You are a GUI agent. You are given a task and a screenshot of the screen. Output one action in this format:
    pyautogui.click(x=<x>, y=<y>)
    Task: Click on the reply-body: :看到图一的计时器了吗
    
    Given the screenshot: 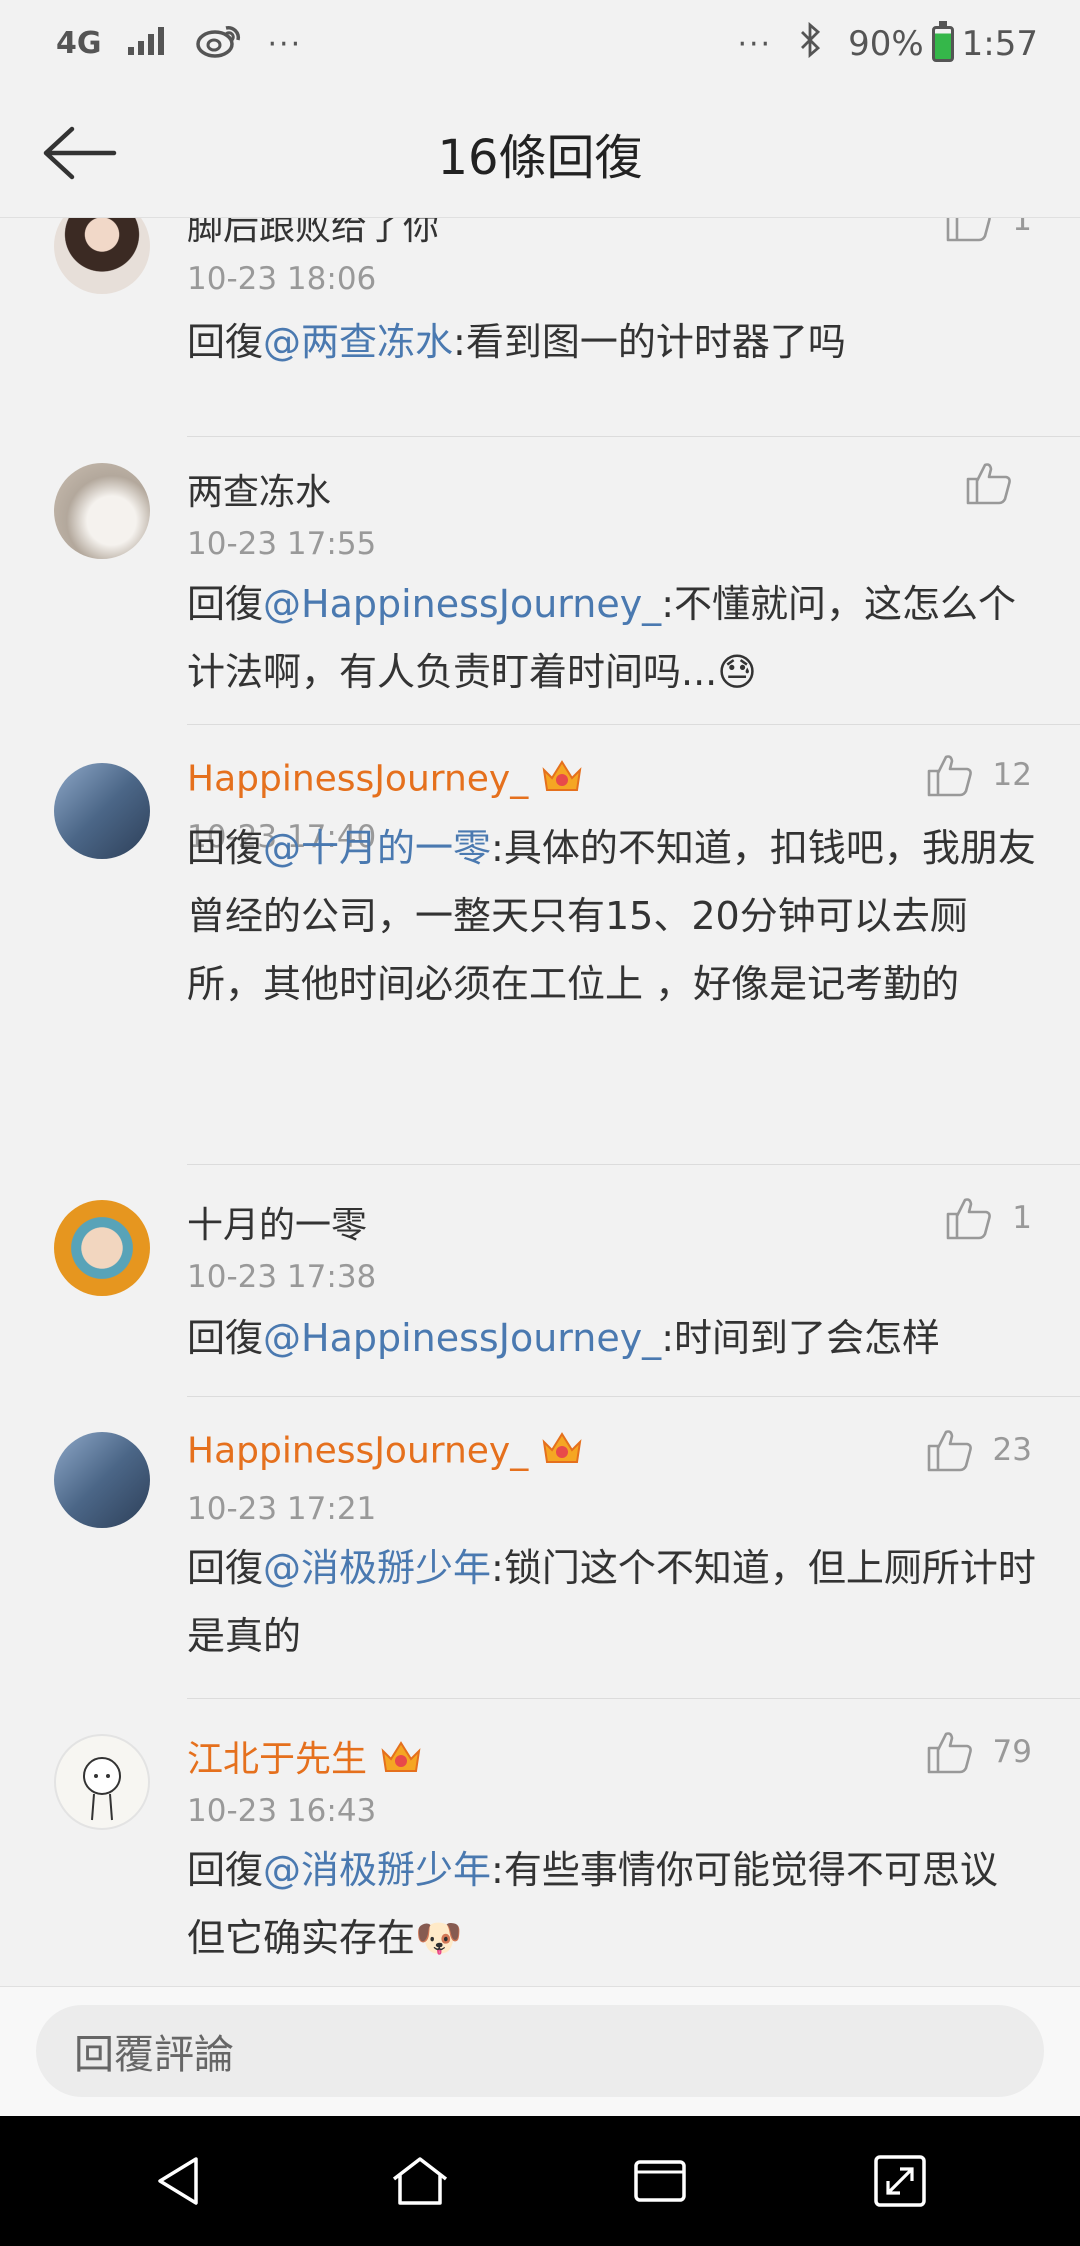 What is the action you would take?
    pyautogui.click(x=649, y=342)
    